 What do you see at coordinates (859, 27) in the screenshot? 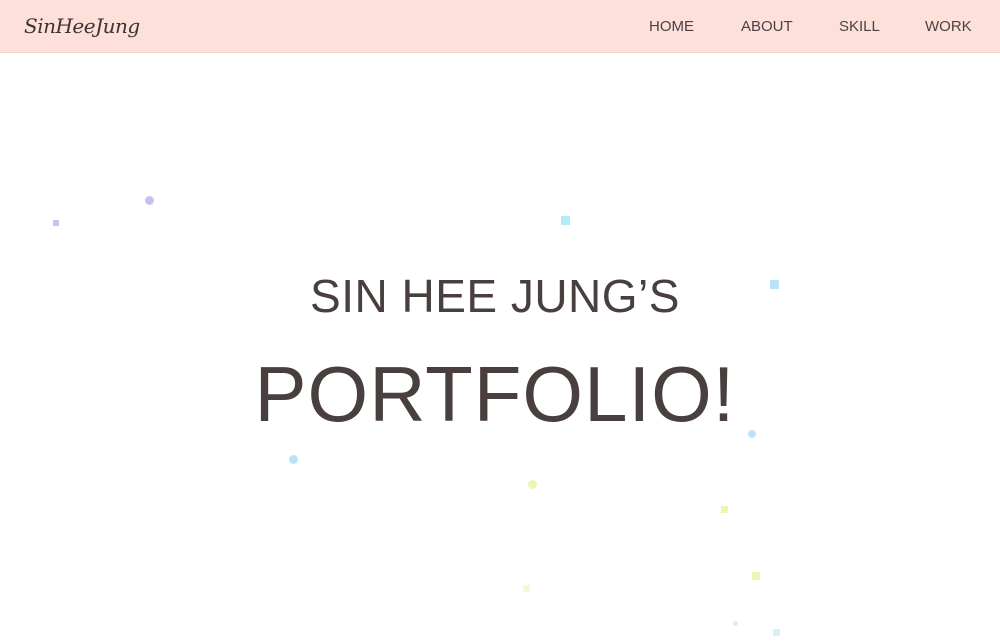
I see `nav-item-skill: SKILL` at bounding box center [859, 27].